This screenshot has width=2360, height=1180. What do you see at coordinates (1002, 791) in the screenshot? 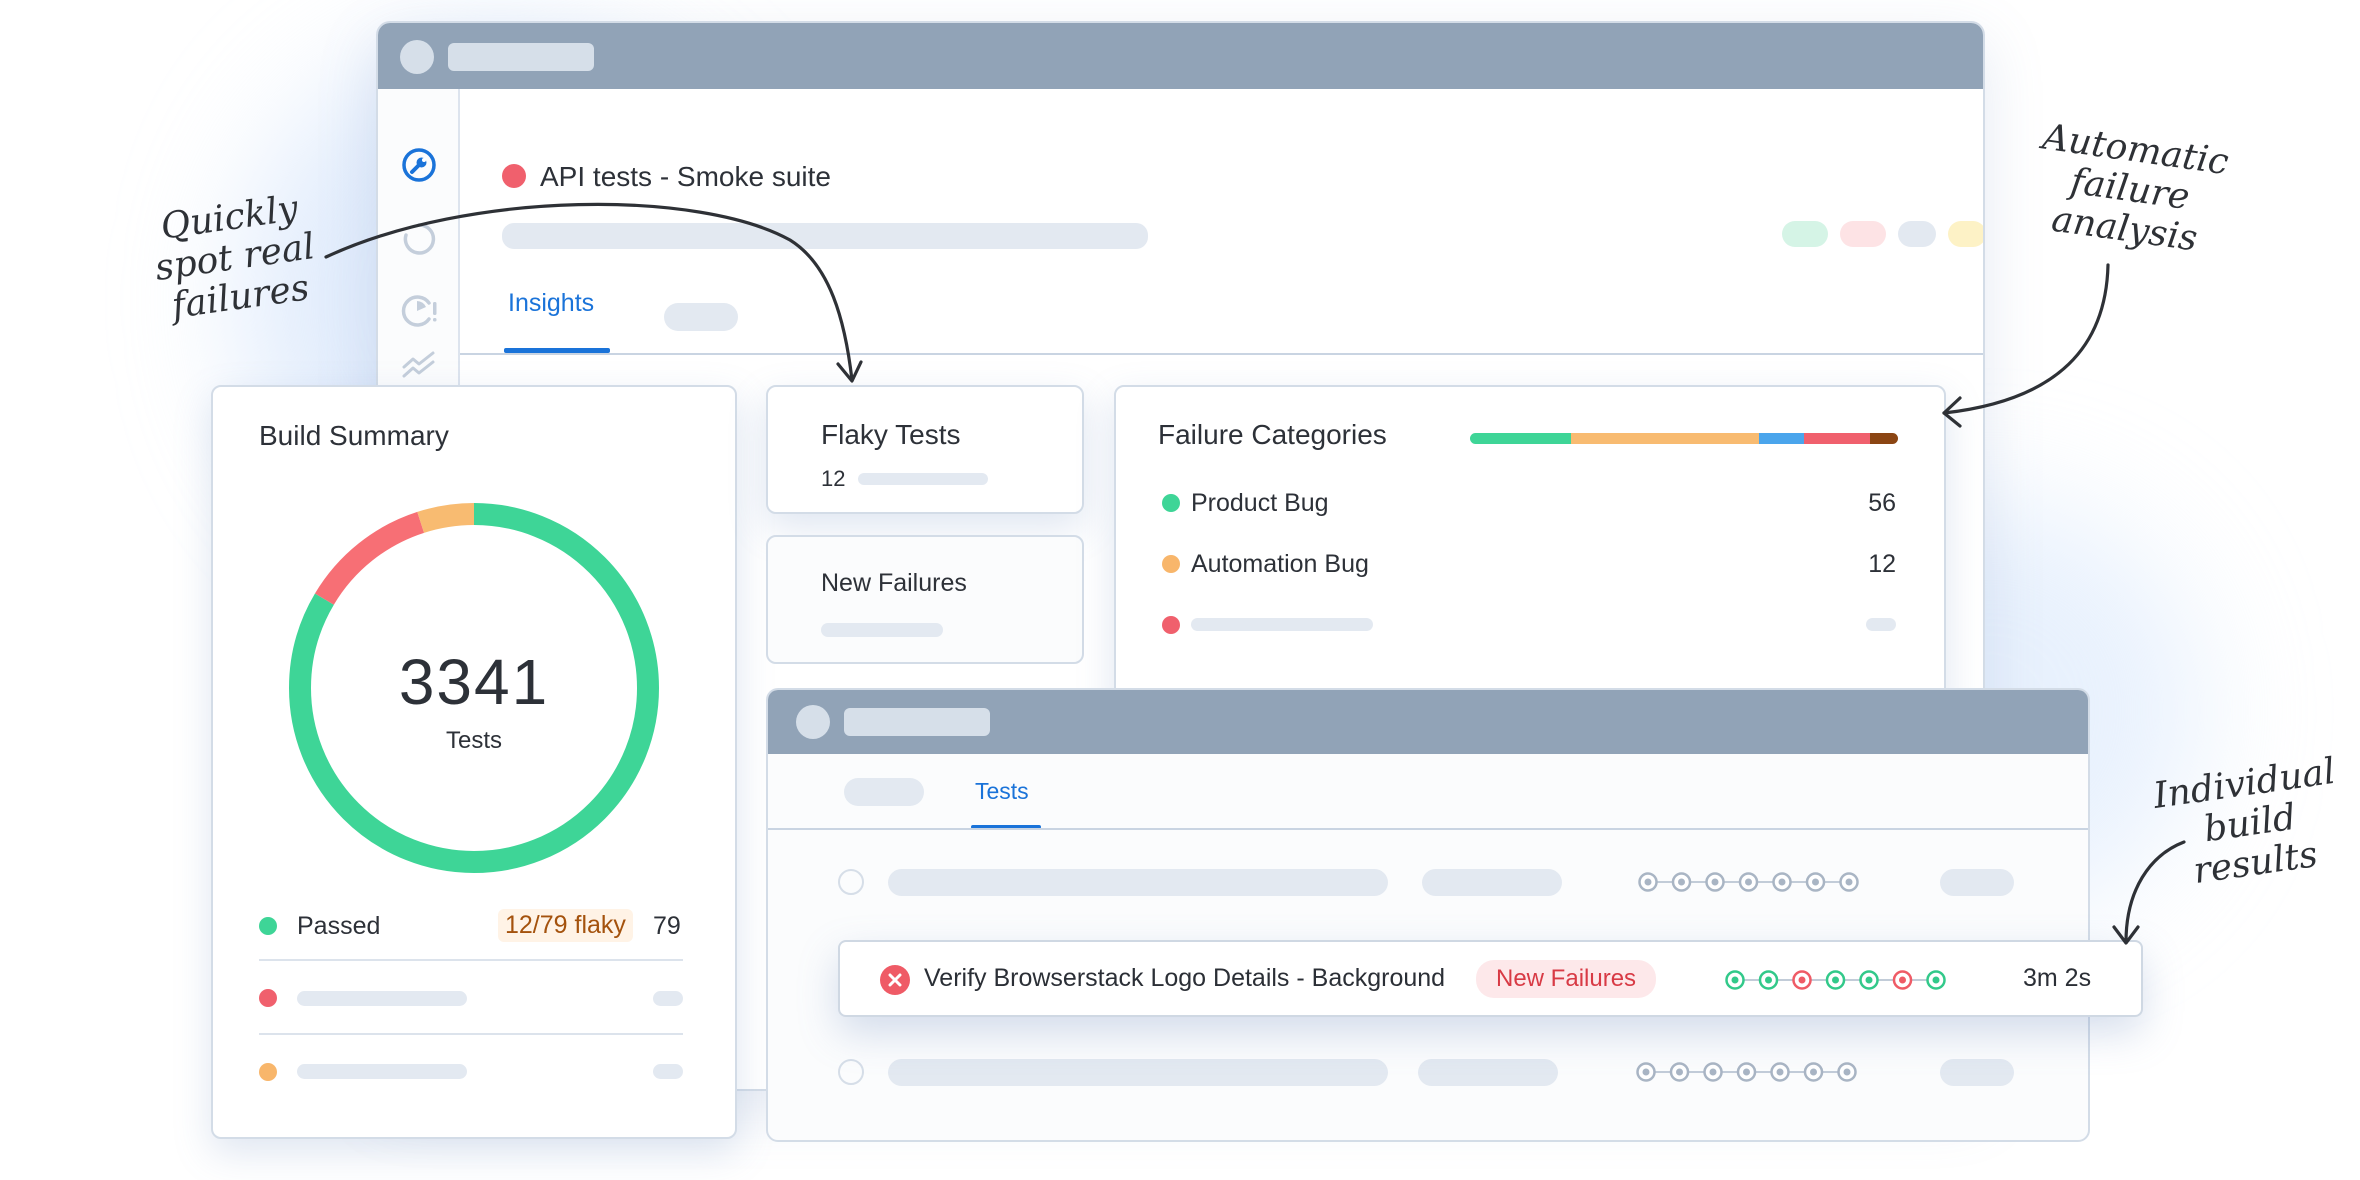
I see `tab-tests: Tests` at bounding box center [1002, 791].